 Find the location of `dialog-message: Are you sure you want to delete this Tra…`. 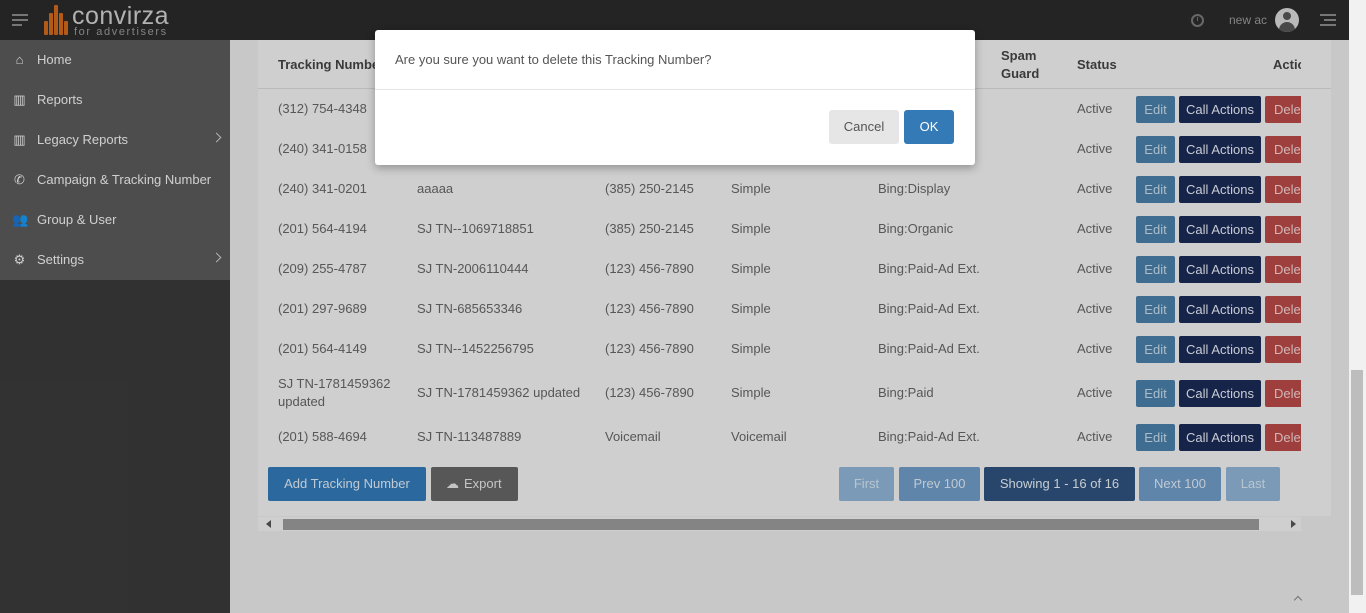

dialog-message: Are you sure you want to delete this Tra… is located at coordinates (553, 59).